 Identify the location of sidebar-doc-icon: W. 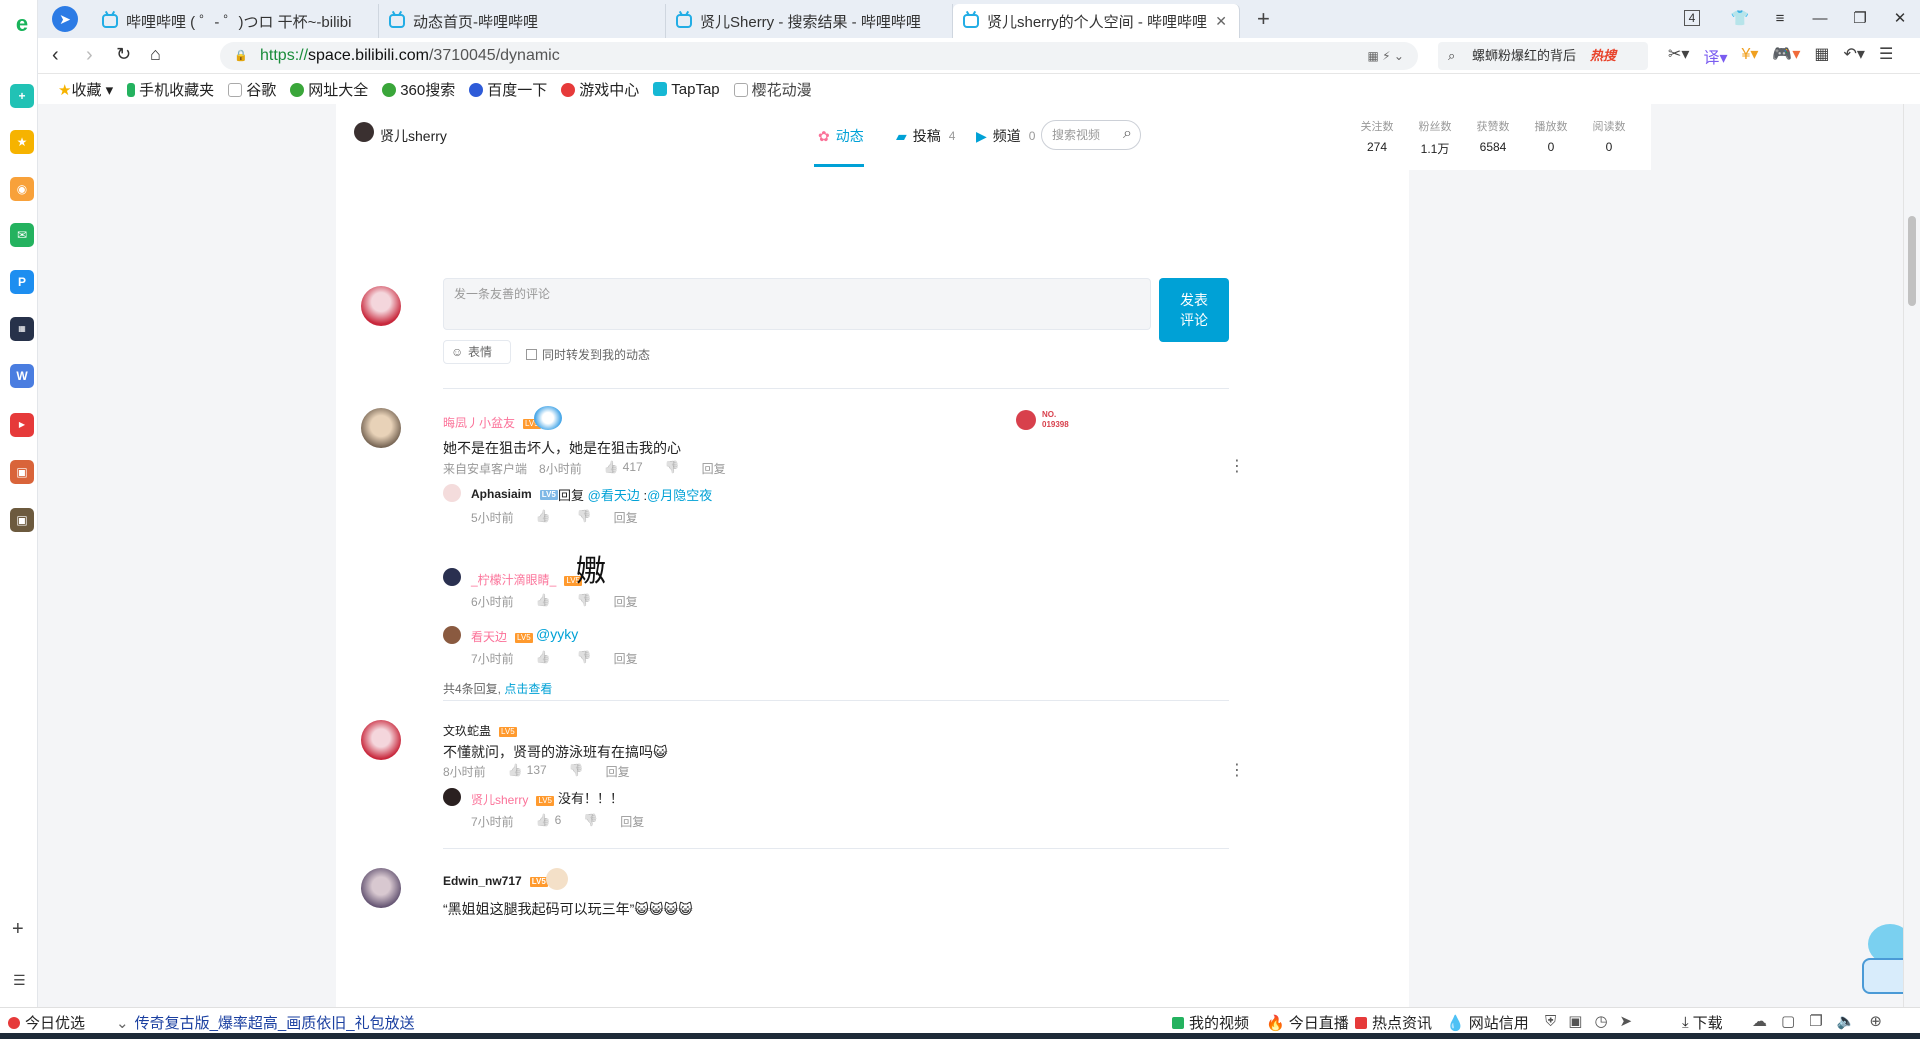
(22, 376).